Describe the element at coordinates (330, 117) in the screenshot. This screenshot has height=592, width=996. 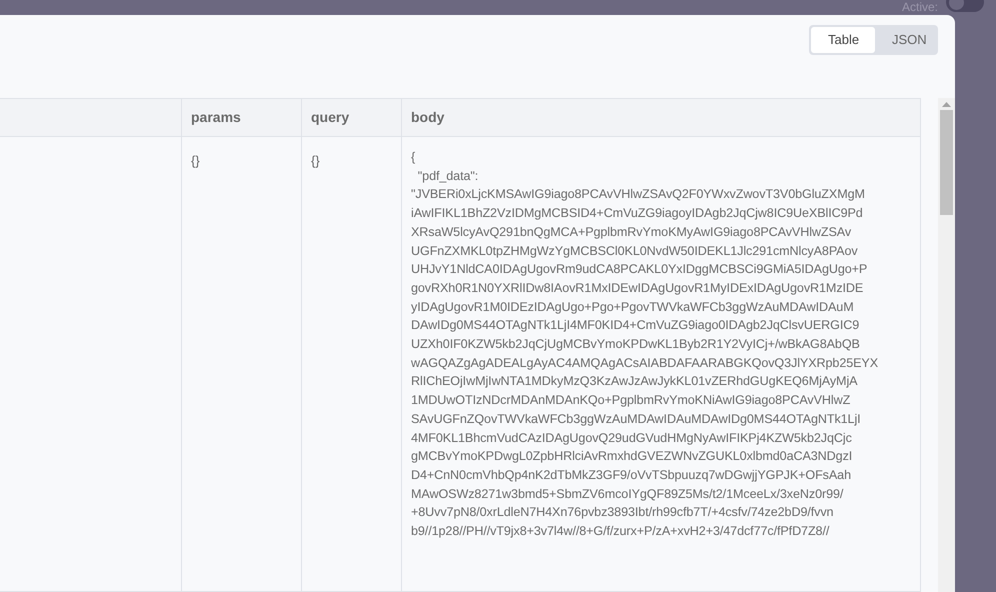
I see `column-header: query` at that location.